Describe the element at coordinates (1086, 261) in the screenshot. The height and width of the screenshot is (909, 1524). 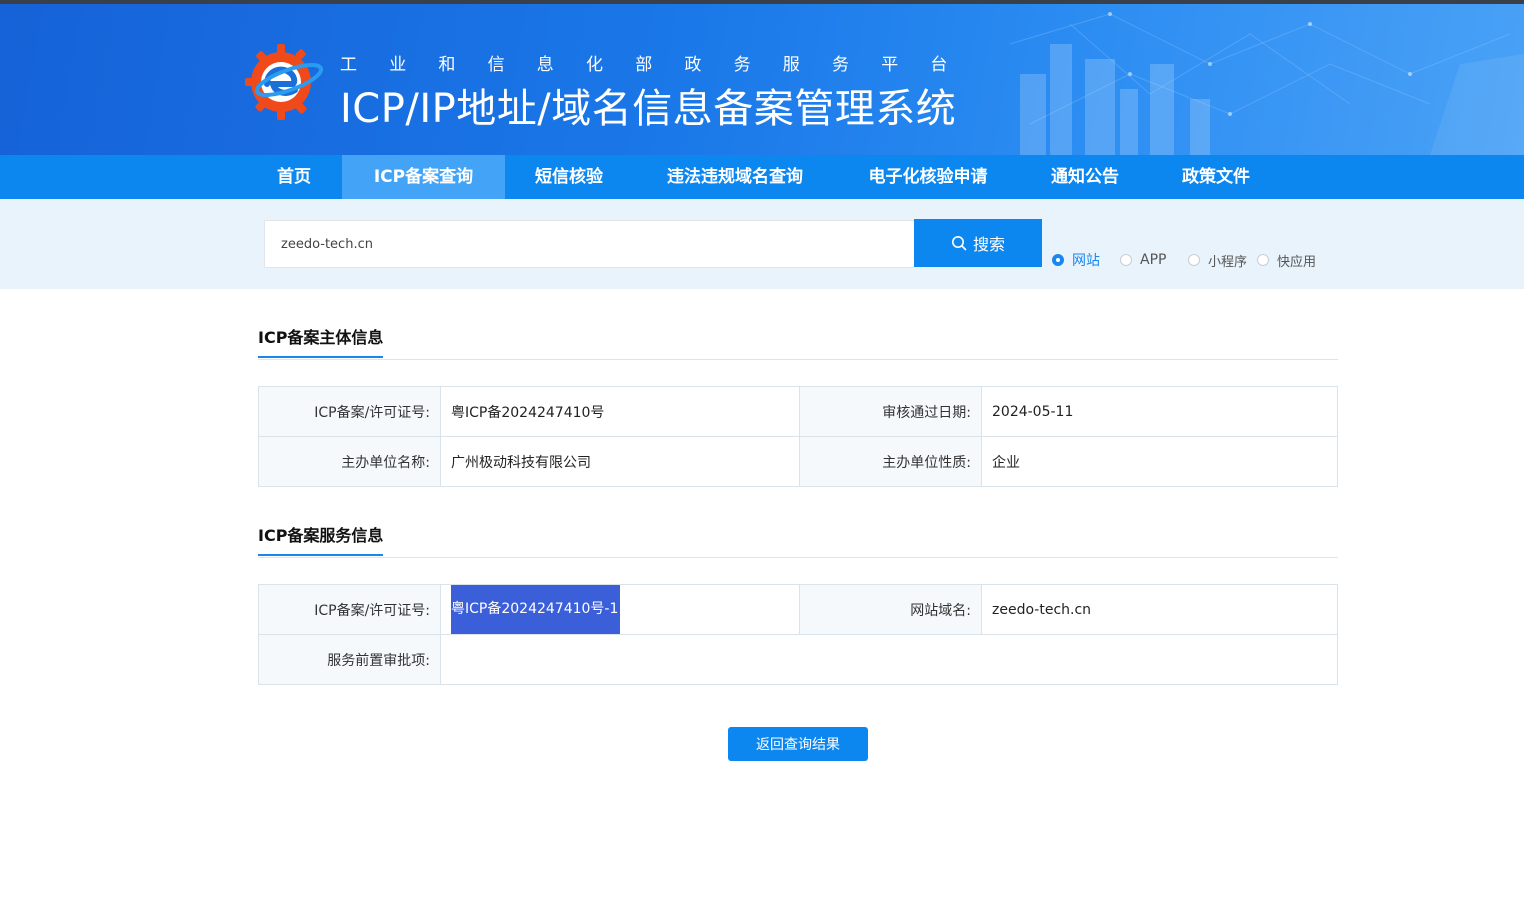
I see `radio-website-label: 网站` at that location.